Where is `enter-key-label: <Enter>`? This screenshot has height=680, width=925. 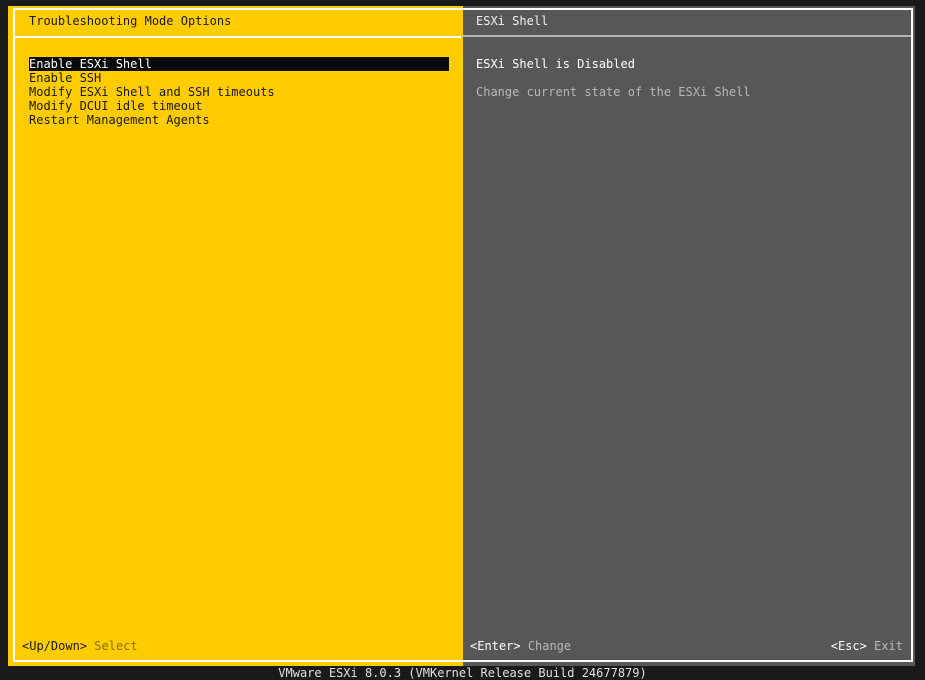 enter-key-label: <Enter> is located at coordinates (495, 646).